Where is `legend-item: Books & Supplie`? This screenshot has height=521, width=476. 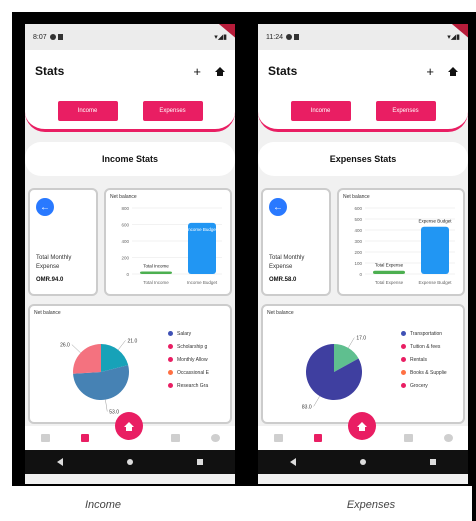
legend-item: Books & Supplie is located at coordinates (424, 373).